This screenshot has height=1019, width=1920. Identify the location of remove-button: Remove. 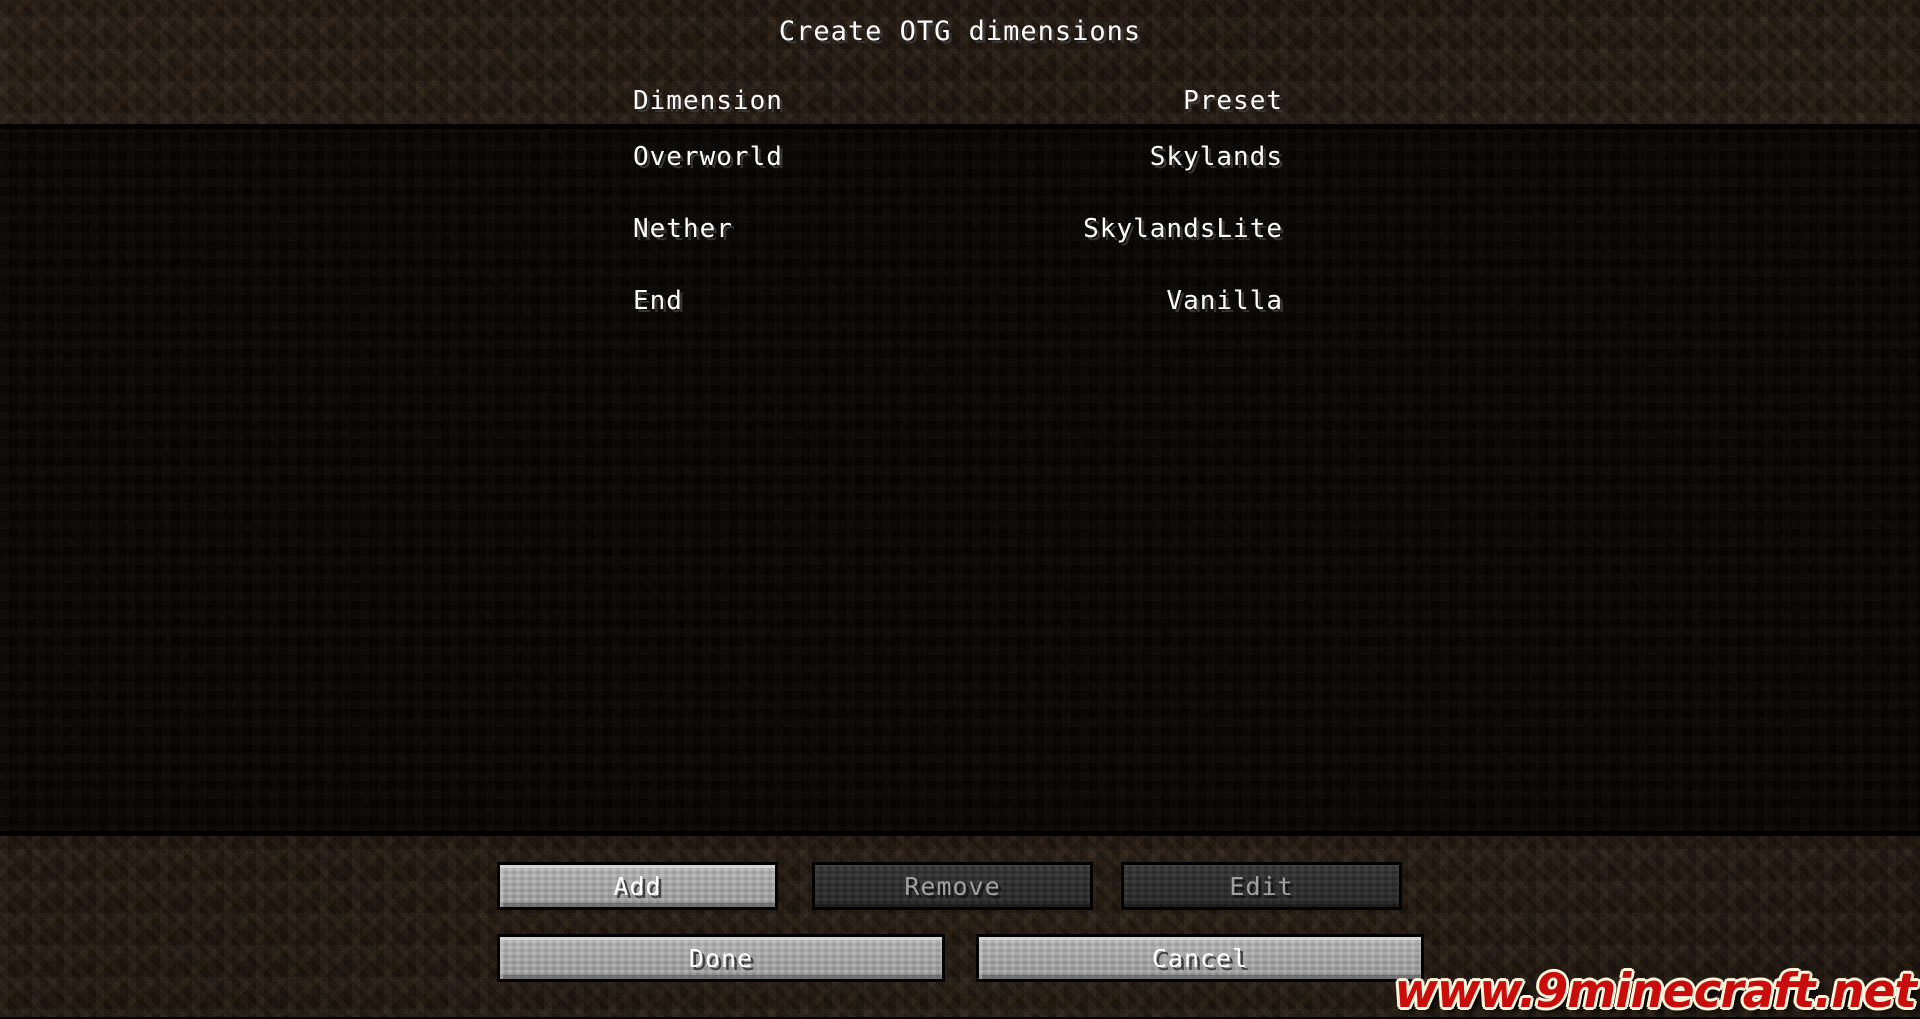
(952, 886).